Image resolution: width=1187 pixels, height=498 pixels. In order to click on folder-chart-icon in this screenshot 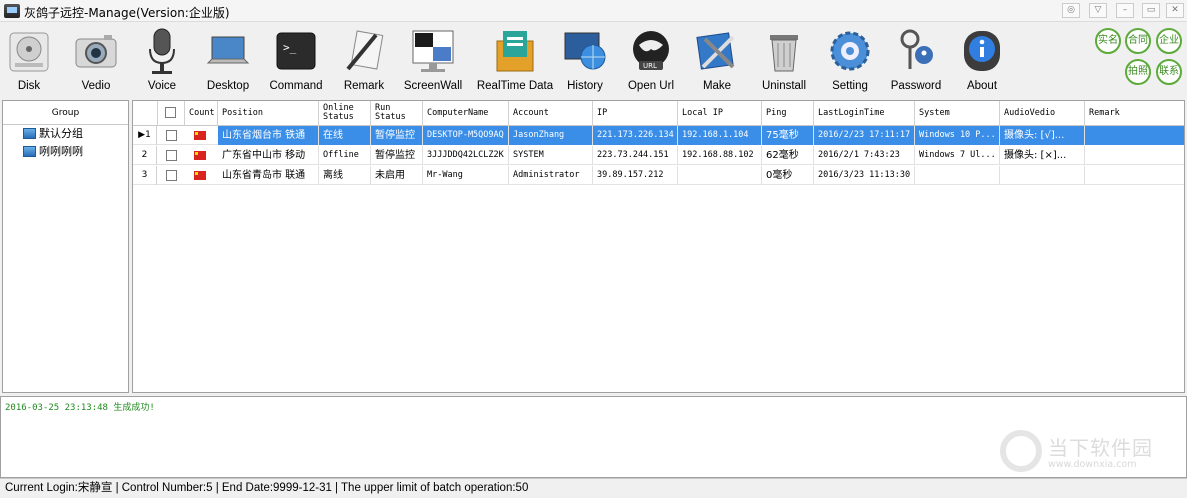, I will do `click(515, 51)`.